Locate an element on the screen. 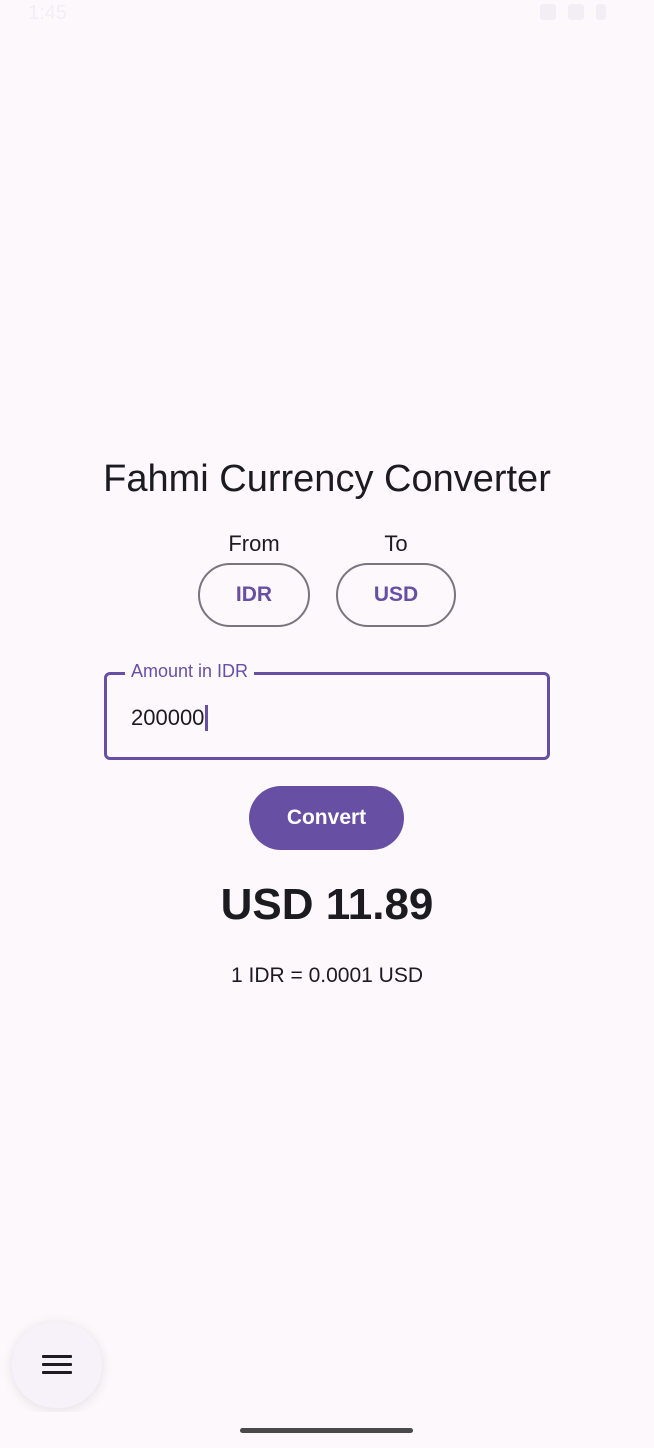 This screenshot has width=654, height=1448. home-indicator is located at coordinates (326, 1430).